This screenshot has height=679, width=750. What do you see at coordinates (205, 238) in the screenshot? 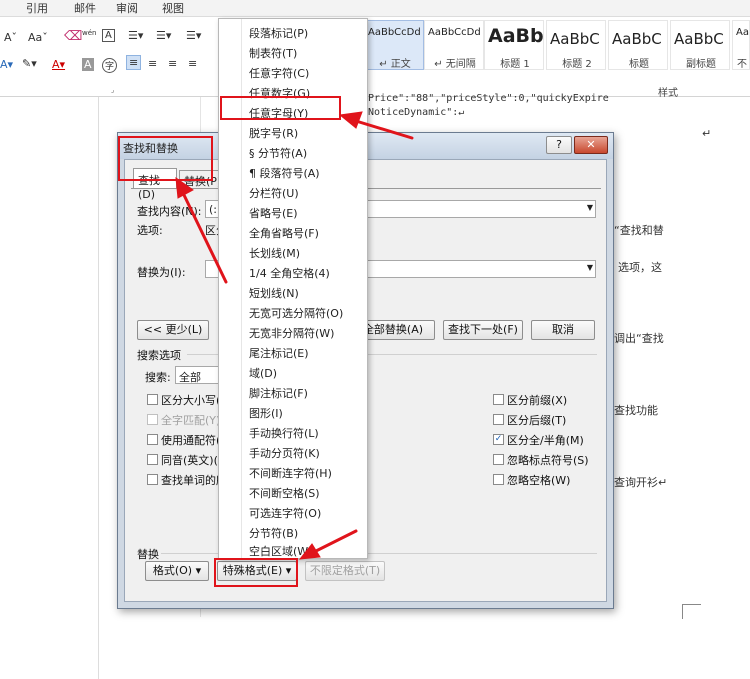
I see `arrow-to-find-tab` at bounding box center [205, 238].